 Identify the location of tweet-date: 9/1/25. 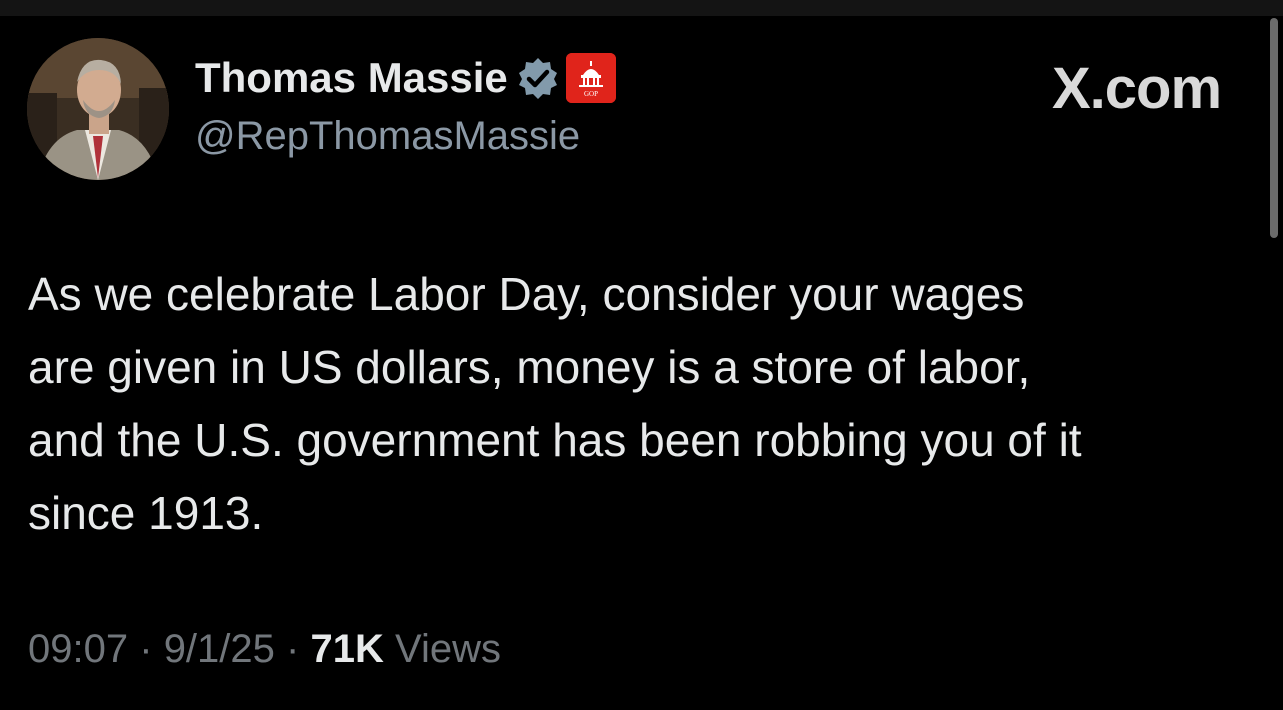
(219, 649).